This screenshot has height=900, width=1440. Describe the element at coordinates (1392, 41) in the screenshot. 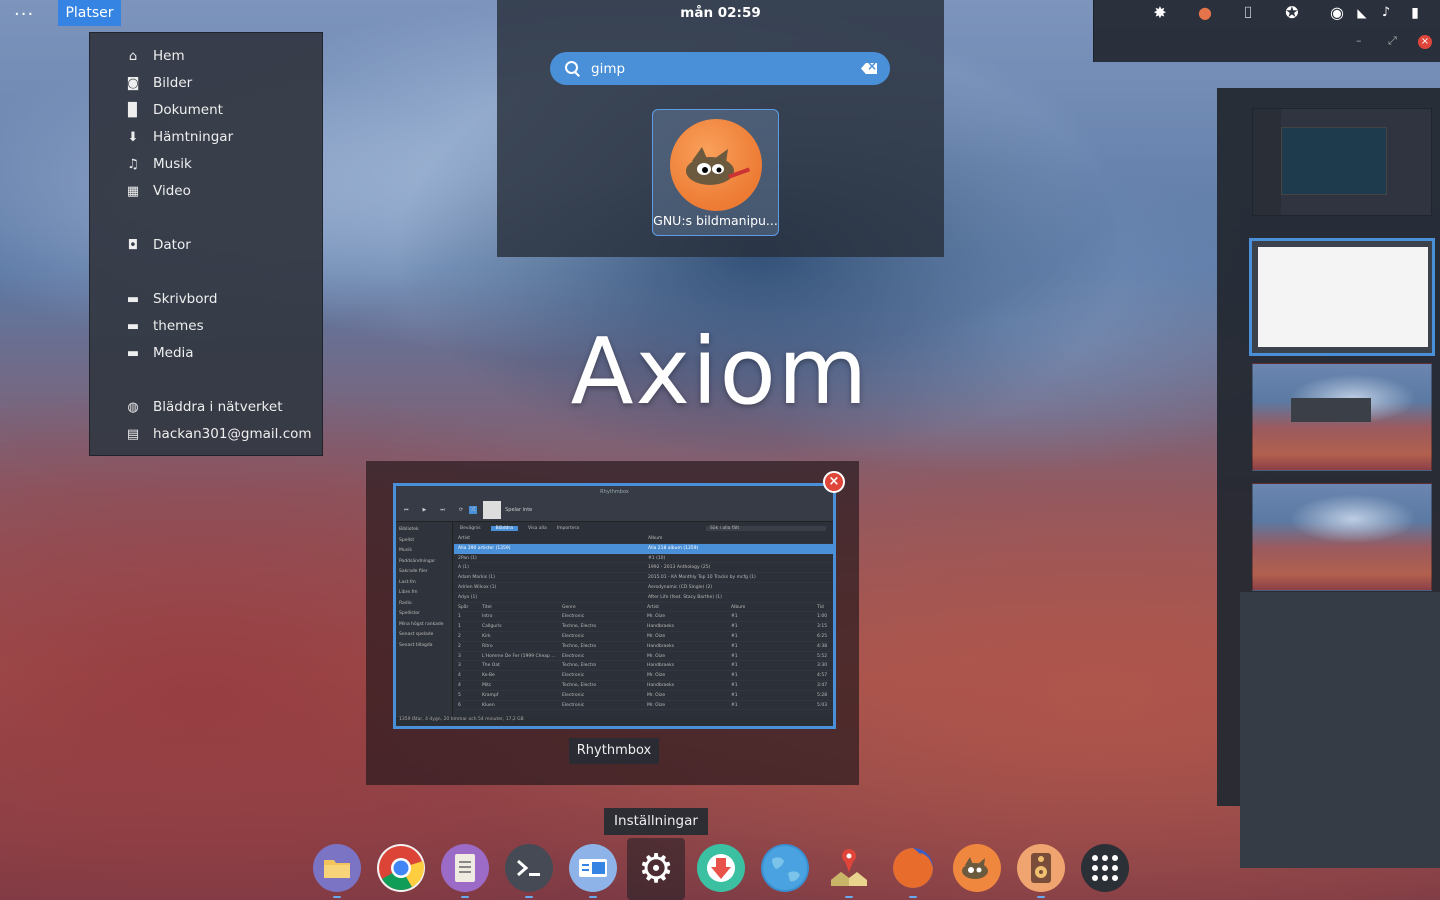

I see `maximize-button: ⤢` at that location.